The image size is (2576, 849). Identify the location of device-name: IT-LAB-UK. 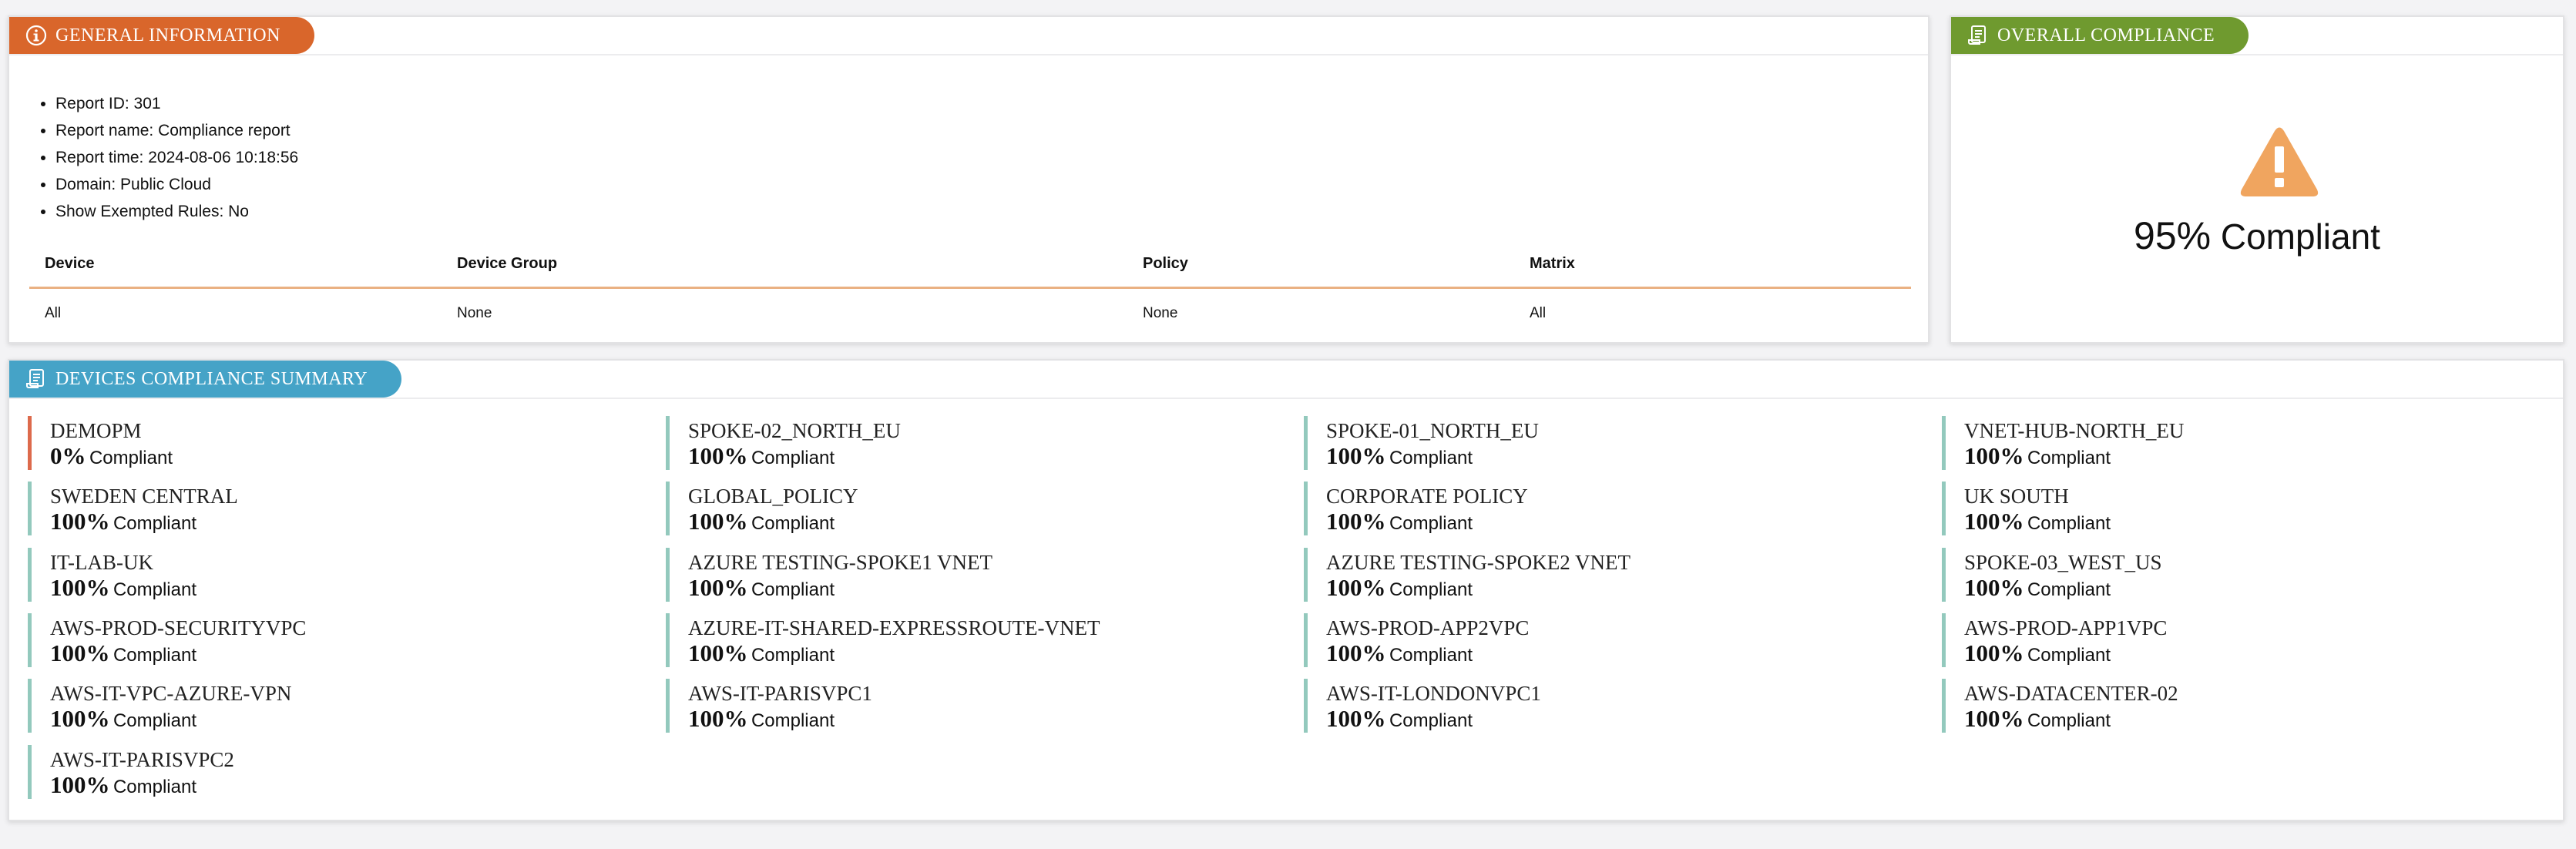
(101, 562).